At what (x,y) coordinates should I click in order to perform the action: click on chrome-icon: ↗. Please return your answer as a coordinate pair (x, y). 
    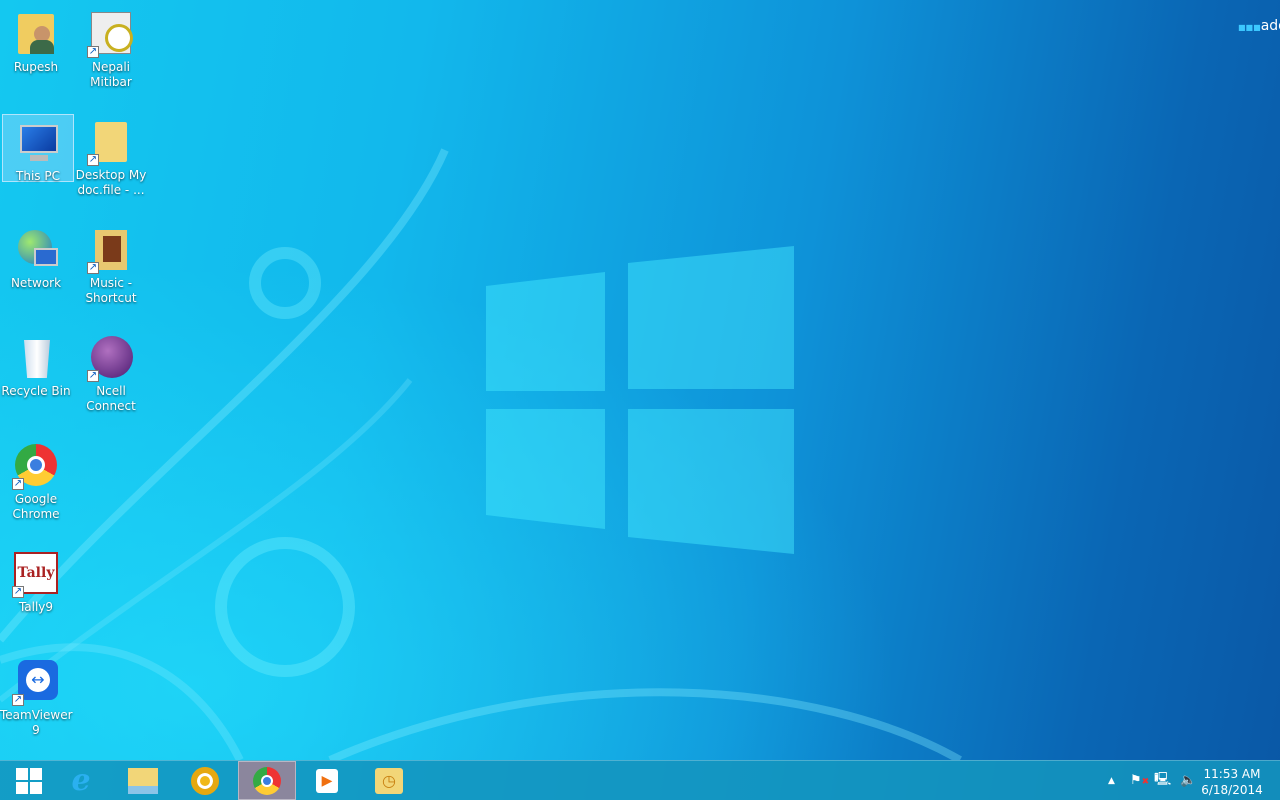
    Looking at the image, I should click on (36, 466).